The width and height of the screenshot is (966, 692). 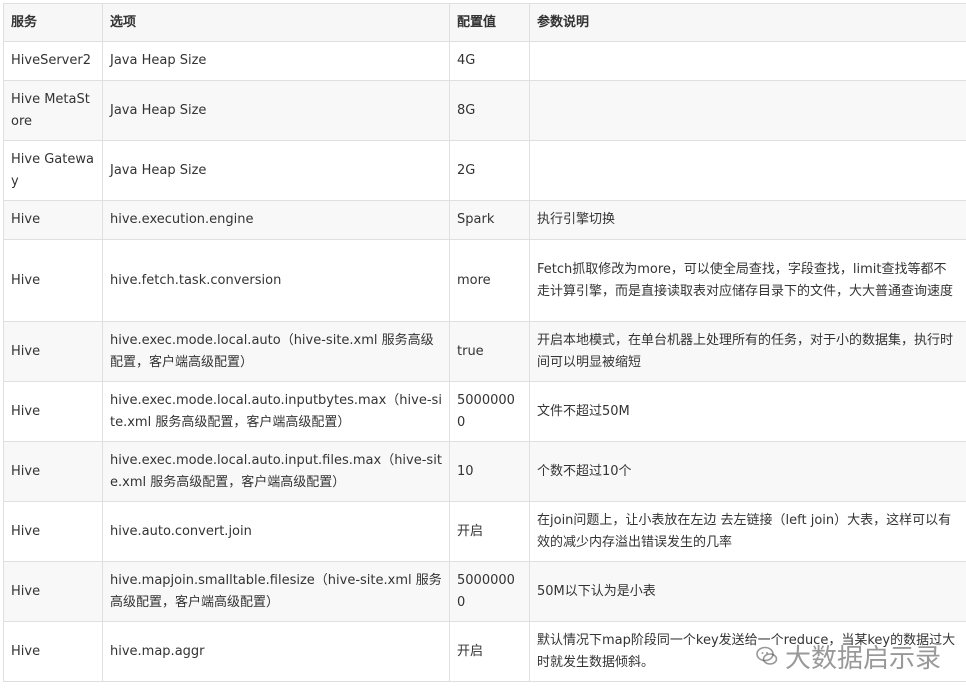 I want to click on cell-value: 4G, so click(x=489, y=61).